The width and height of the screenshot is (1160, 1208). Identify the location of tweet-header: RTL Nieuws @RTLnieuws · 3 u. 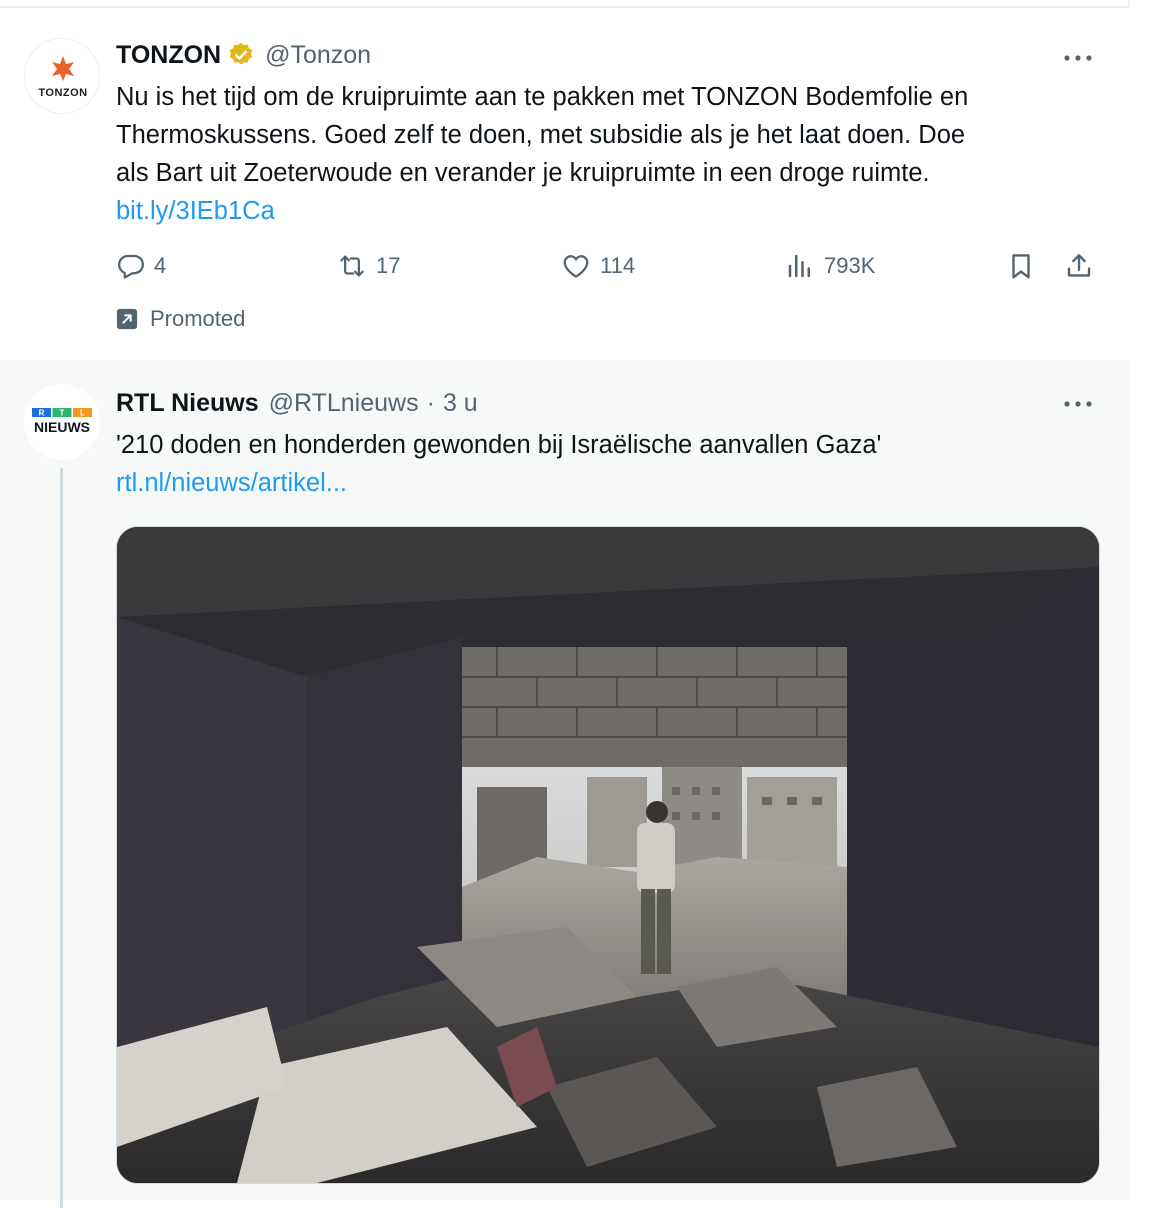
(297, 403).